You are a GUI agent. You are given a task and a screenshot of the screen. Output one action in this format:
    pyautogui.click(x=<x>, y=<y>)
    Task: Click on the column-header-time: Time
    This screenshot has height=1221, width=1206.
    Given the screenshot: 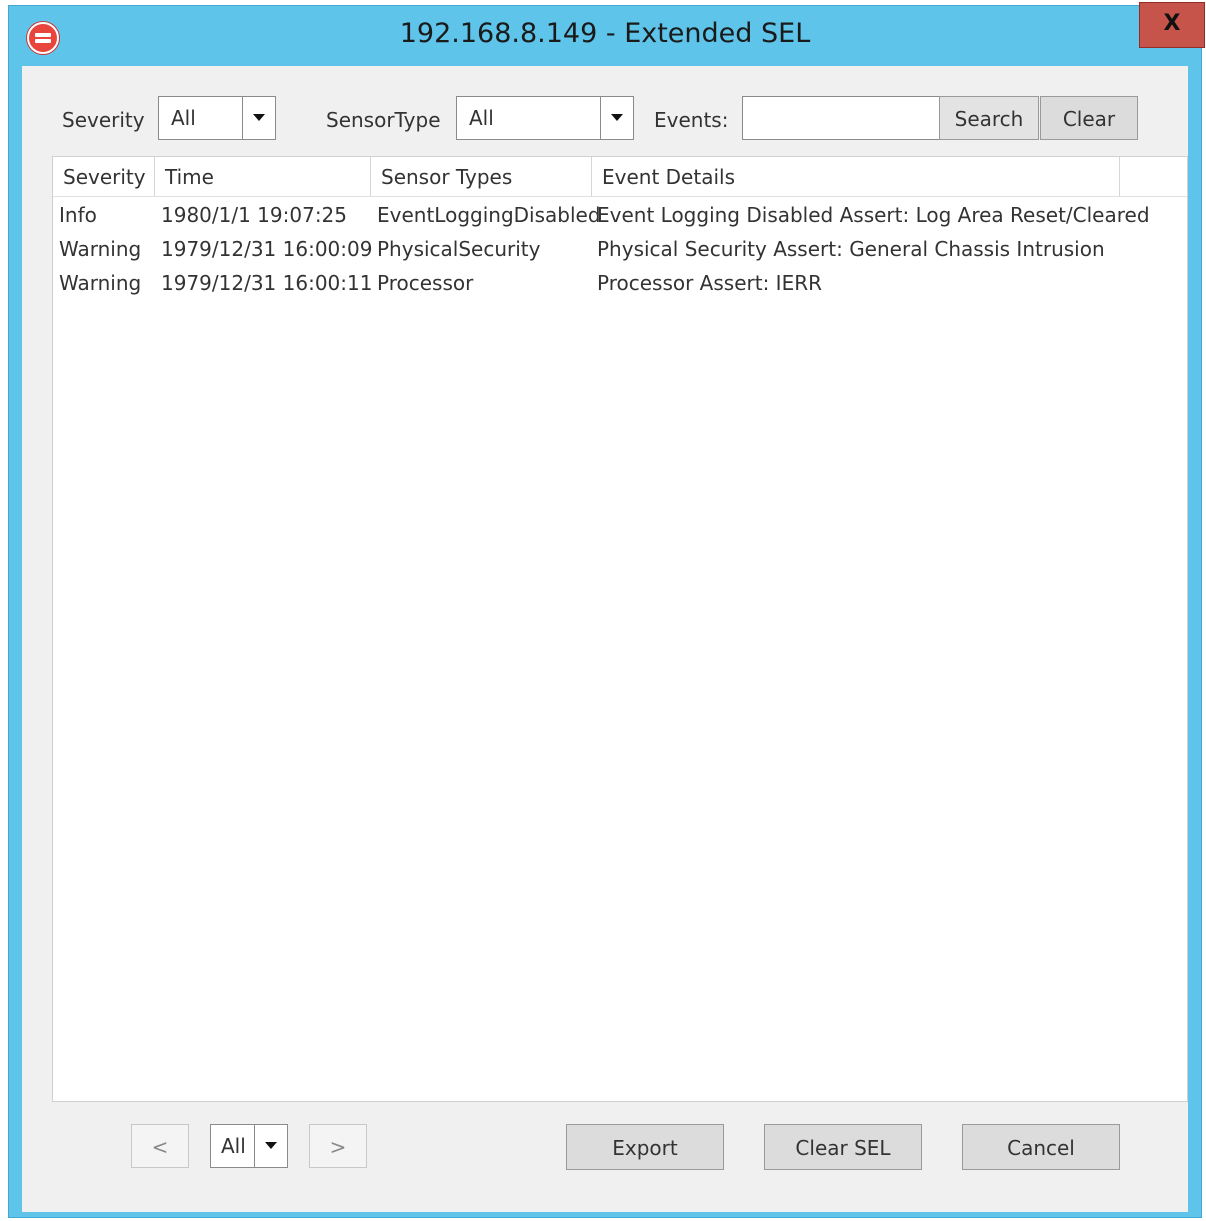 What is the action you would take?
    pyautogui.click(x=263, y=177)
    